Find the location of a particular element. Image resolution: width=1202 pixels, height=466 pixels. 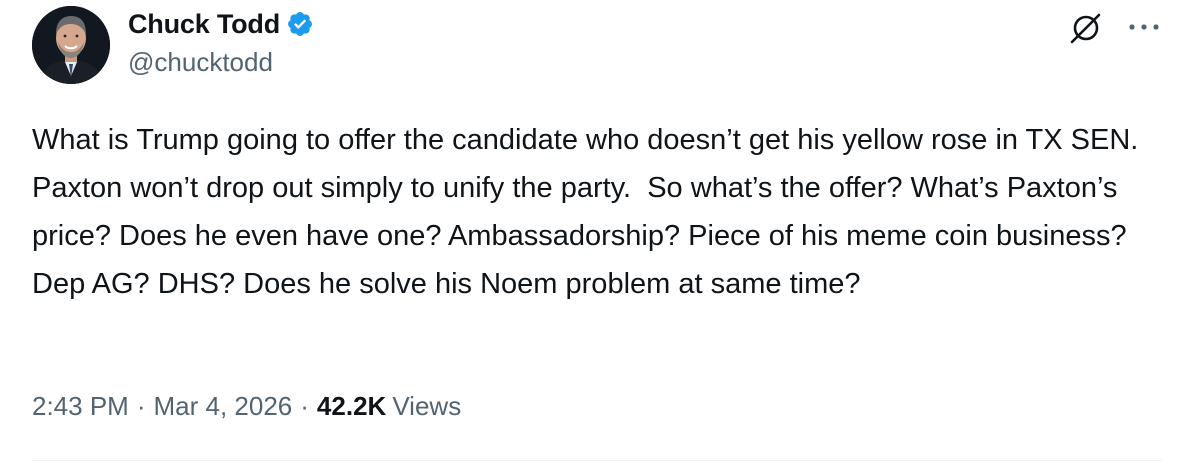

author-name-row: Chuck Todd is located at coordinates (221, 24).